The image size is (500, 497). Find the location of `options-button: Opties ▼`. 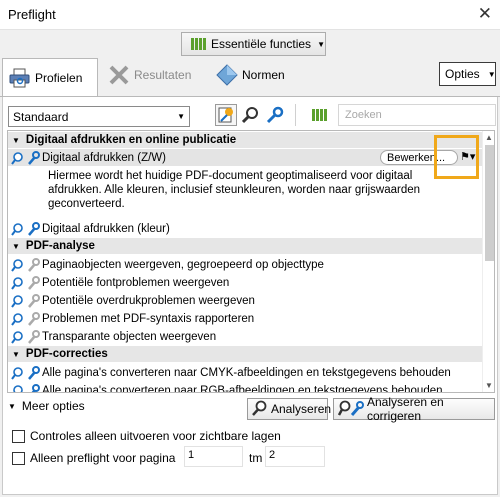

options-button: Opties ▼ is located at coordinates (467, 74).